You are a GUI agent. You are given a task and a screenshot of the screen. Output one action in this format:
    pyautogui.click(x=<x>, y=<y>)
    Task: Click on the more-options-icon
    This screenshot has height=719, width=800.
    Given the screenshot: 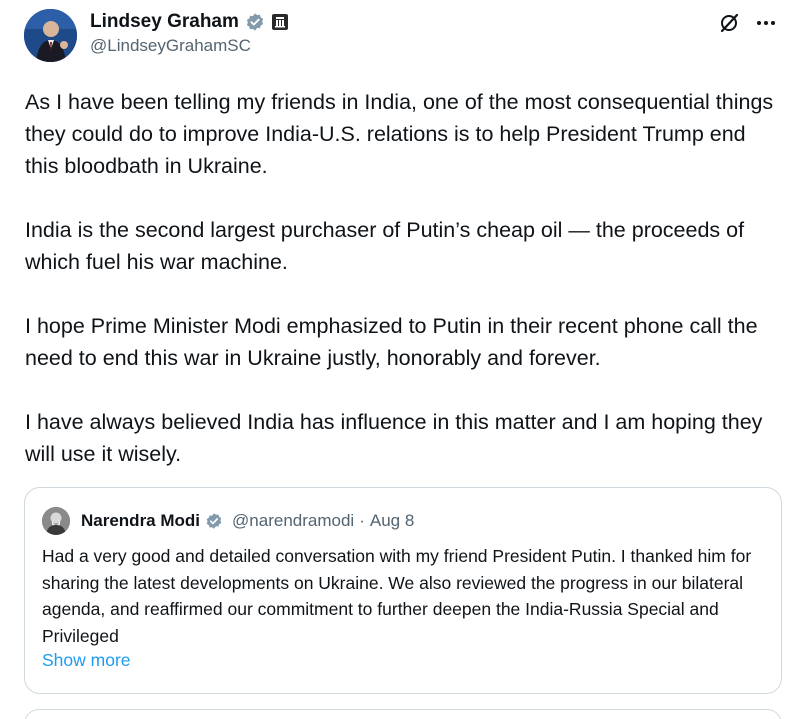 What is the action you would take?
    pyautogui.click(x=766, y=23)
    